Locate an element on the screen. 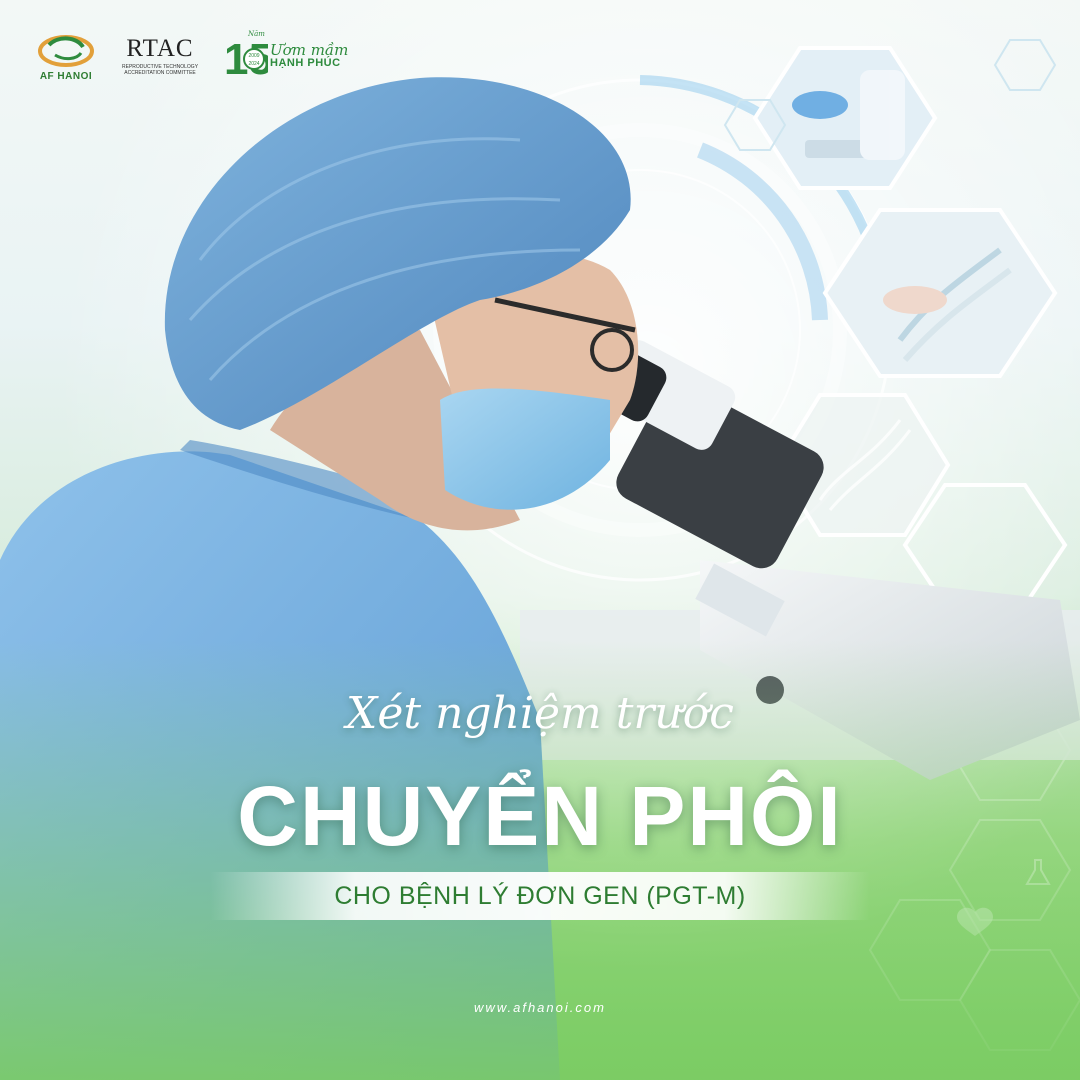  anniversary-year-end: 2024 is located at coordinates (253, 64).